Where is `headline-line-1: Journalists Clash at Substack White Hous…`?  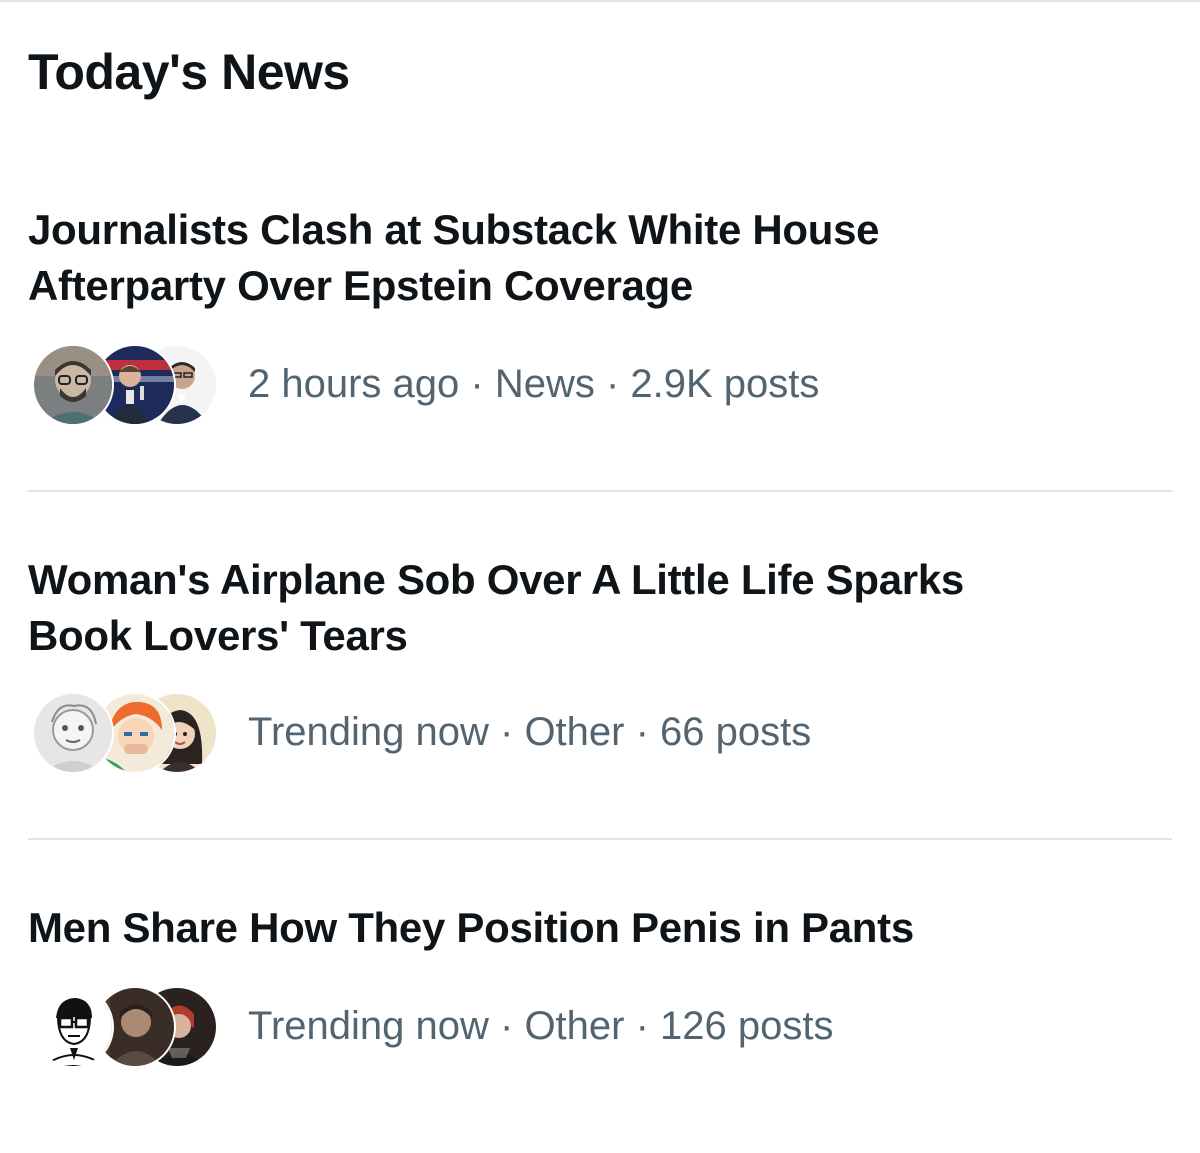 headline-line-1: Journalists Clash at Substack White Hous… is located at coordinates (454, 229).